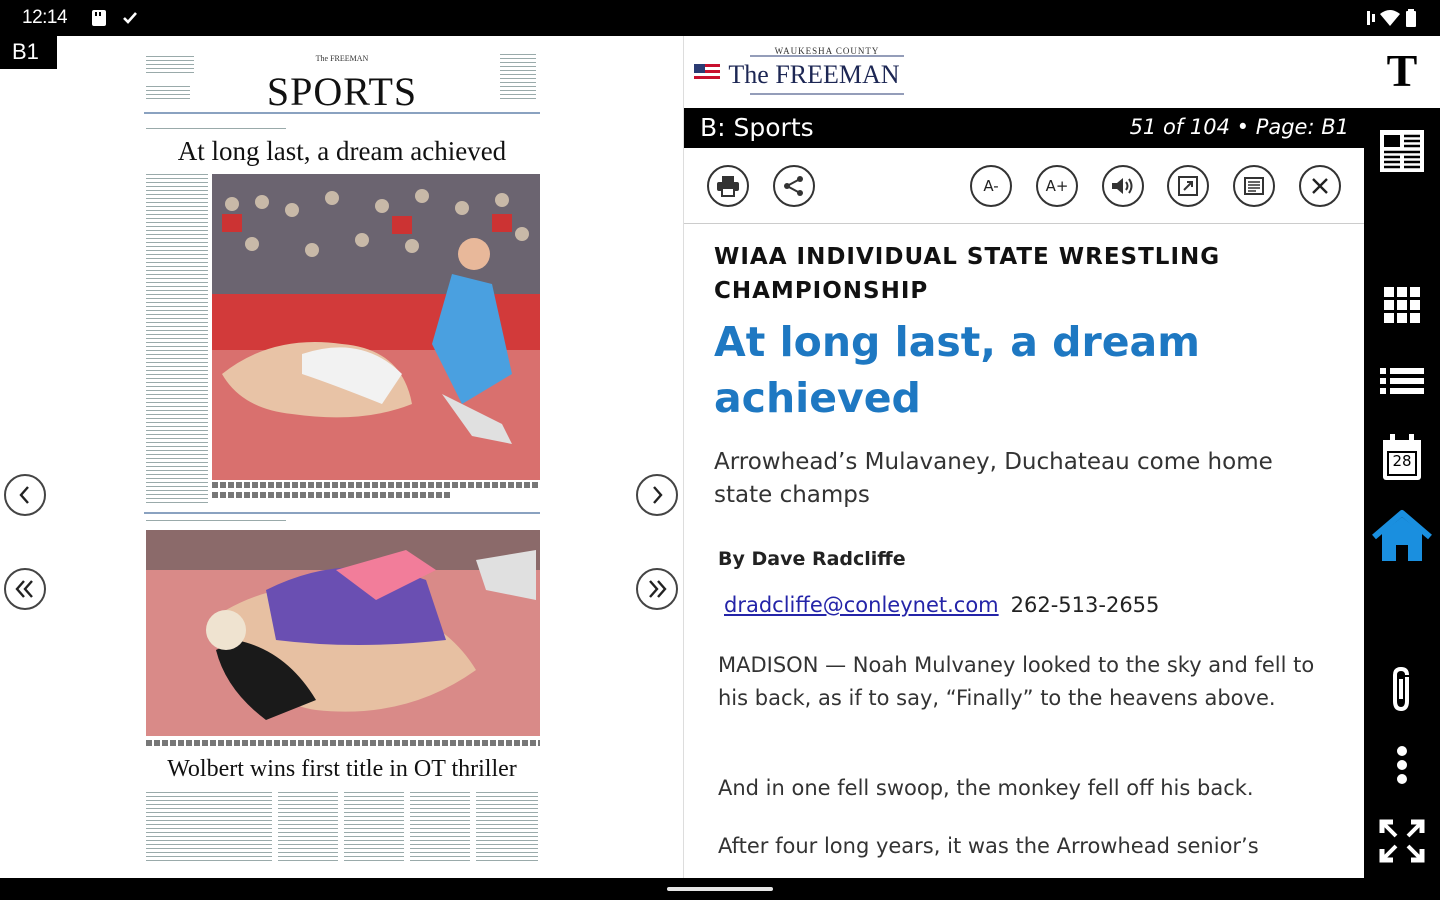 The width and height of the screenshot is (1440, 900). Describe the element at coordinates (342, 91) in the screenshot. I see `newspaper-section-title: SPORTS` at that location.